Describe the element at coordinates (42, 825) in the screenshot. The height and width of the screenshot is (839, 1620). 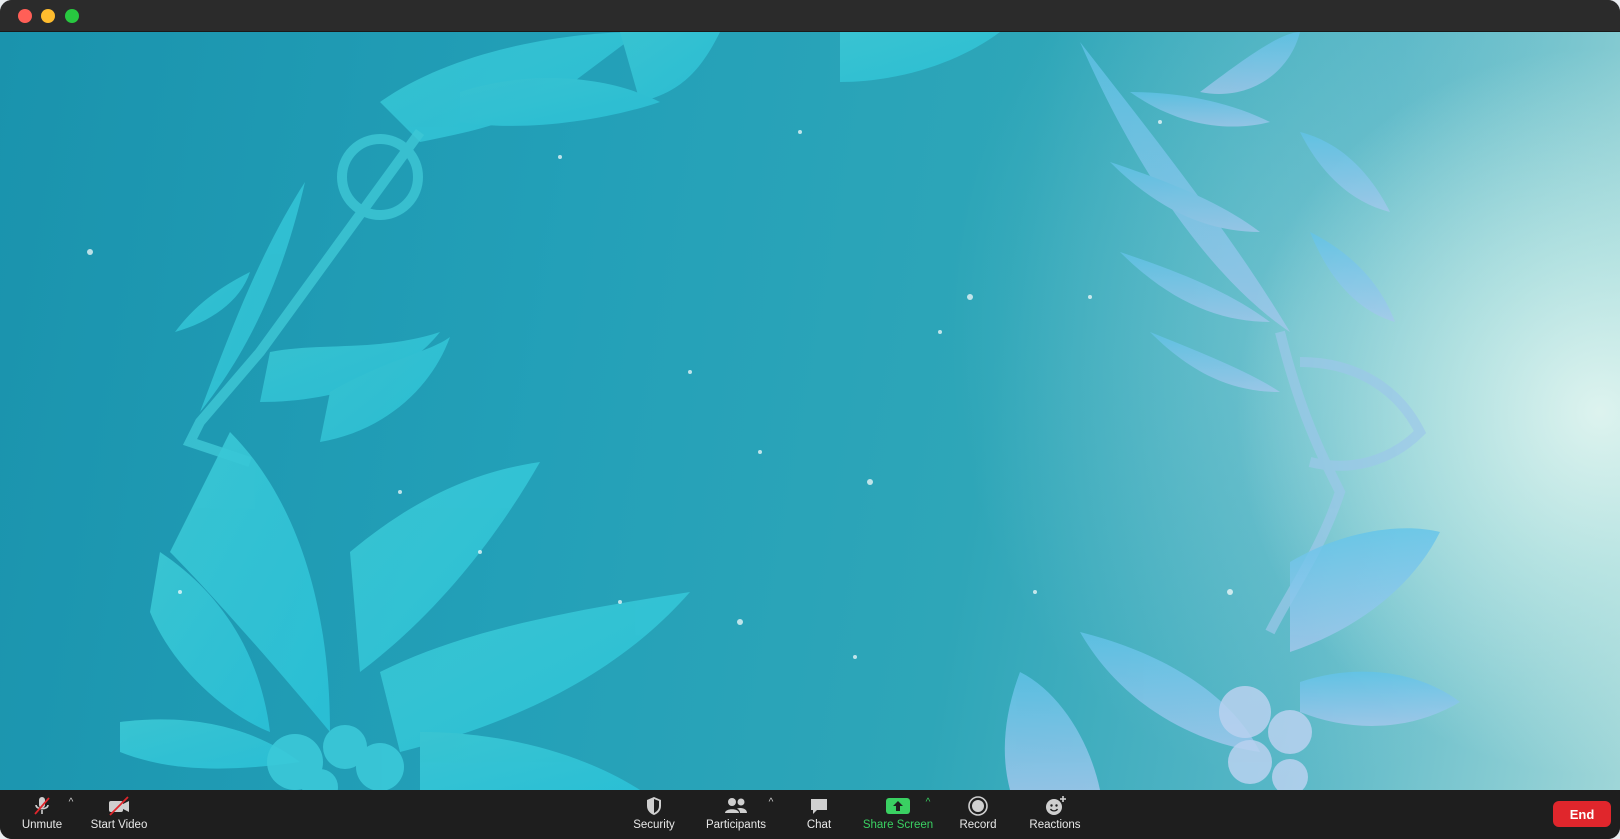
I see `unmute-label: Unmute` at that location.